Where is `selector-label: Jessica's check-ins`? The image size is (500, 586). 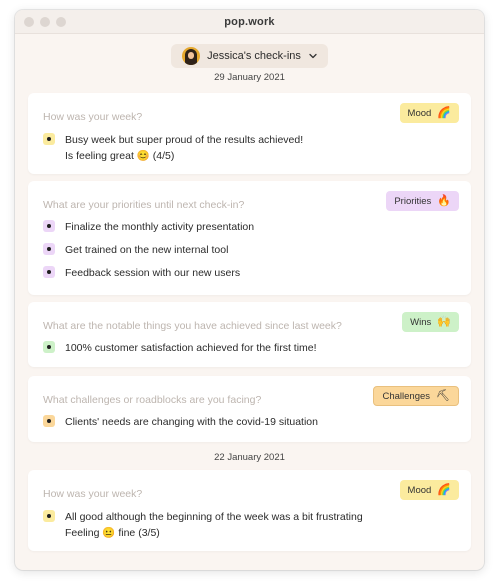 selector-label: Jessica's check-ins is located at coordinates (254, 56).